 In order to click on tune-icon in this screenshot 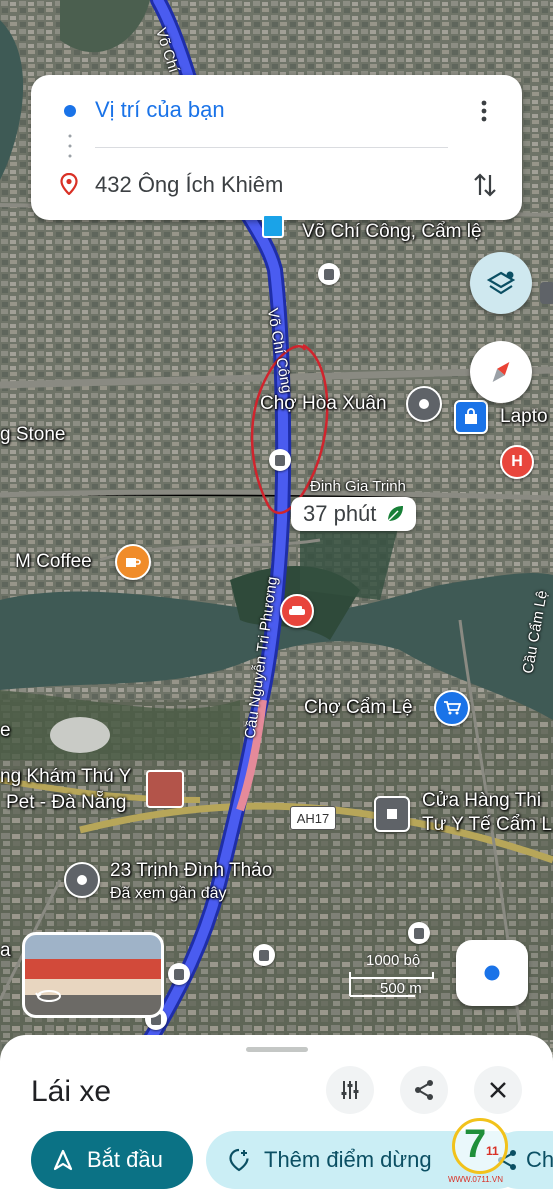, I will do `click(350, 1090)`.